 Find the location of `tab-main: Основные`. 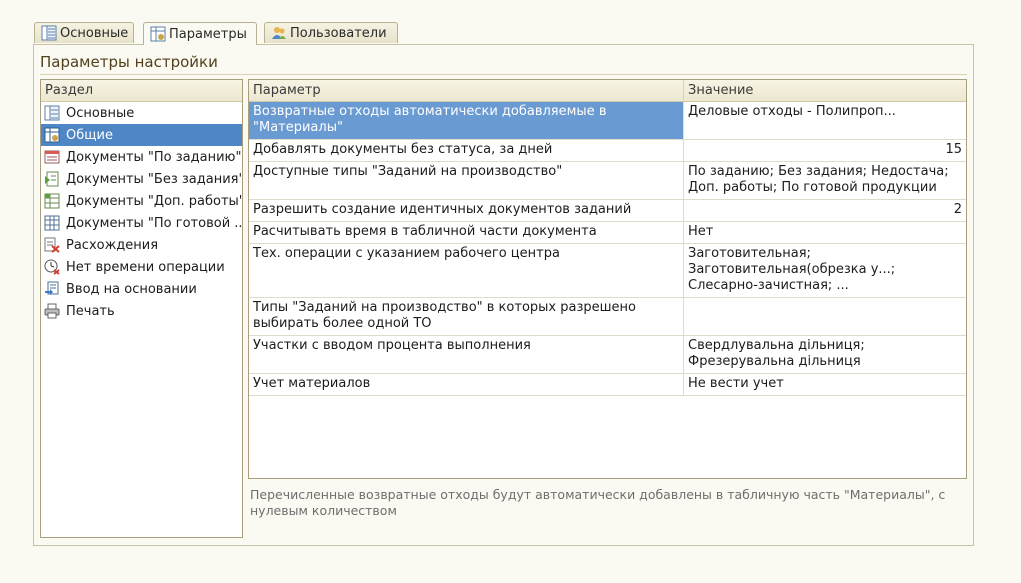

tab-main: Основные is located at coordinates (84, 32).